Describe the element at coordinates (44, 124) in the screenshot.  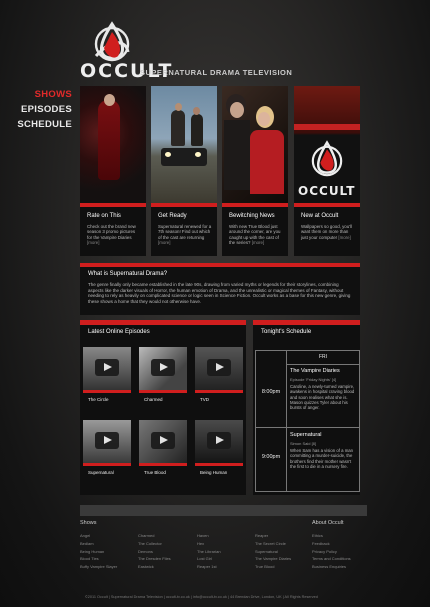
I see `nav-item-schedule: SCHEDULE` at that location.